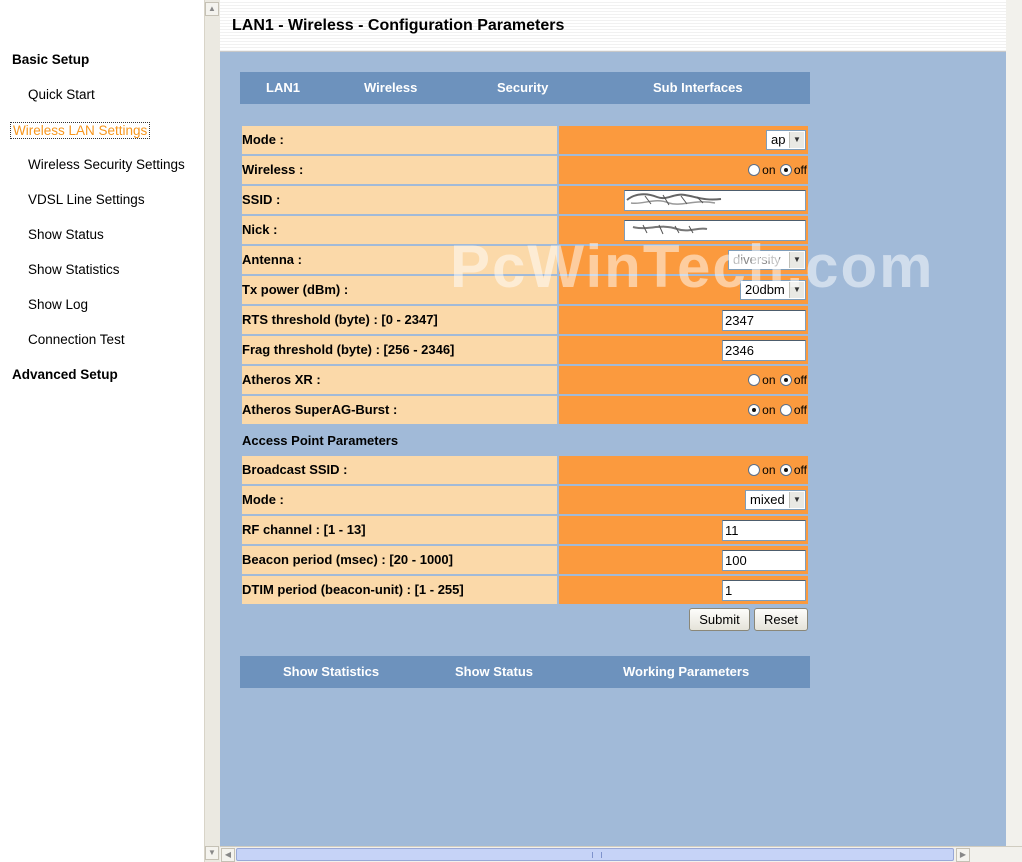 This screenshot has height=862, width=1022. I want to click on superag-on-label: on, so click(769, 410).